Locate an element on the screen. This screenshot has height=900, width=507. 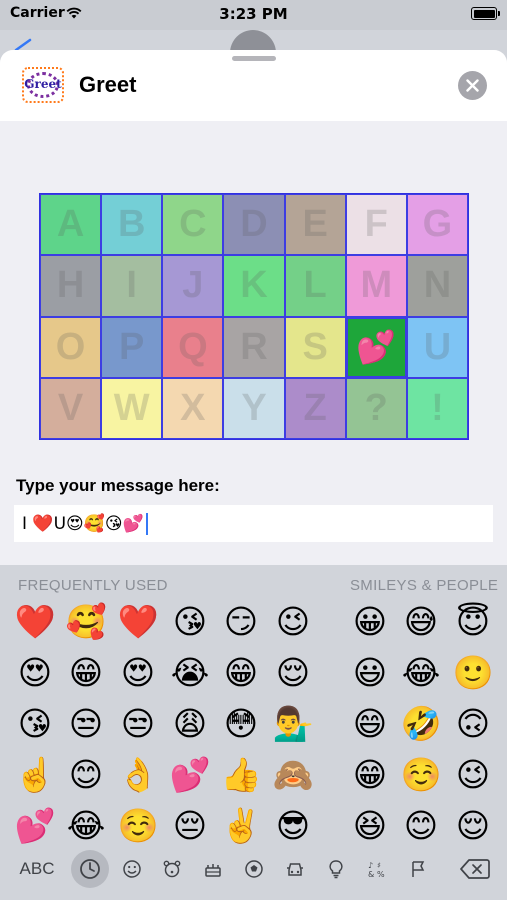
animal-icon is located at coordinates (172, 869).